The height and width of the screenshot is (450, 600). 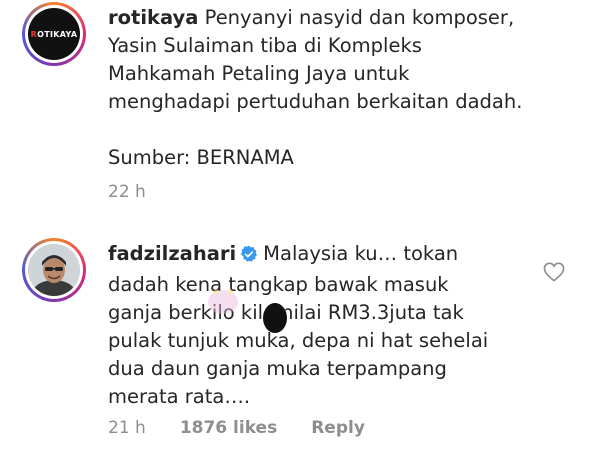 What do you see at coordinates (172, 253) in the screenshot?
I see `comment-username: fadzilzahari` at bounding box center [172, 253].